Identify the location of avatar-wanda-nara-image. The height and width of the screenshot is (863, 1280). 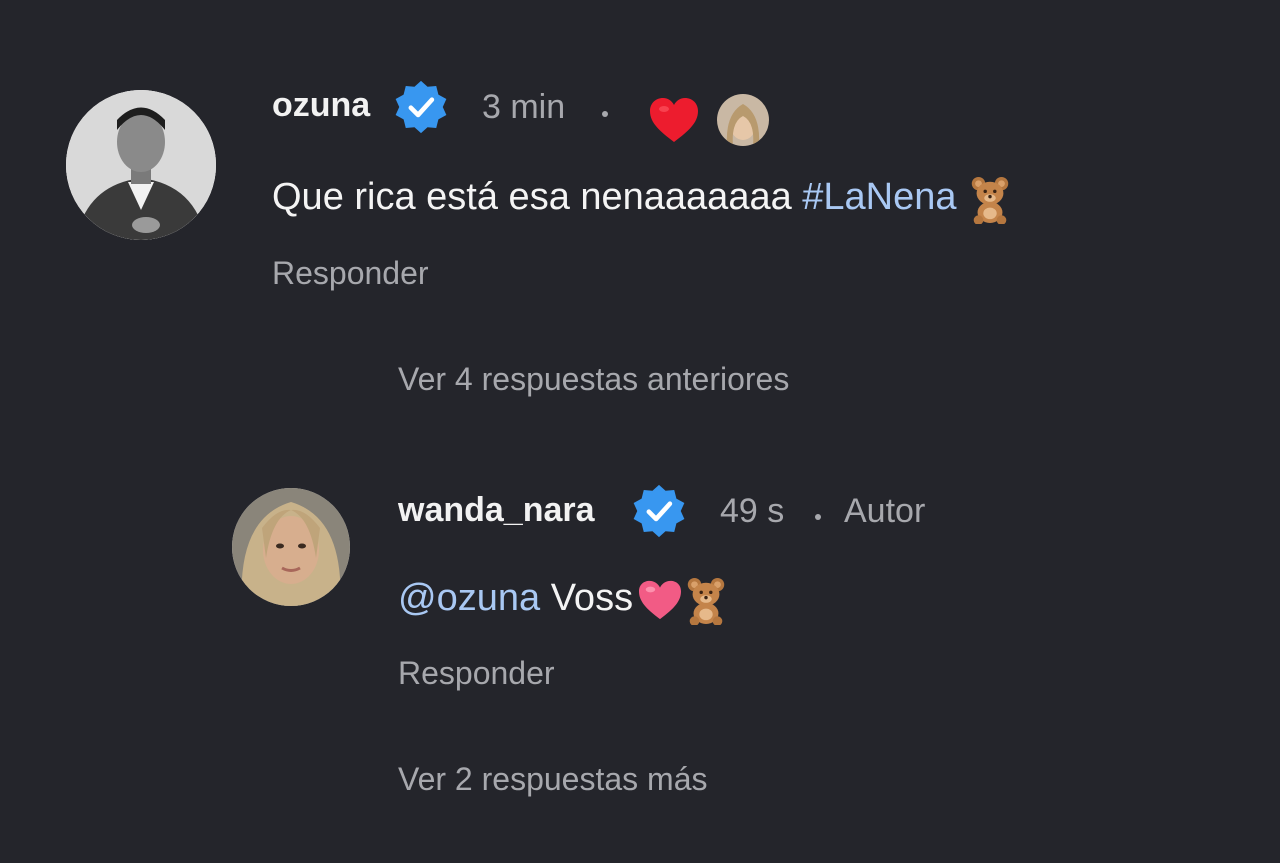
(291, 547).